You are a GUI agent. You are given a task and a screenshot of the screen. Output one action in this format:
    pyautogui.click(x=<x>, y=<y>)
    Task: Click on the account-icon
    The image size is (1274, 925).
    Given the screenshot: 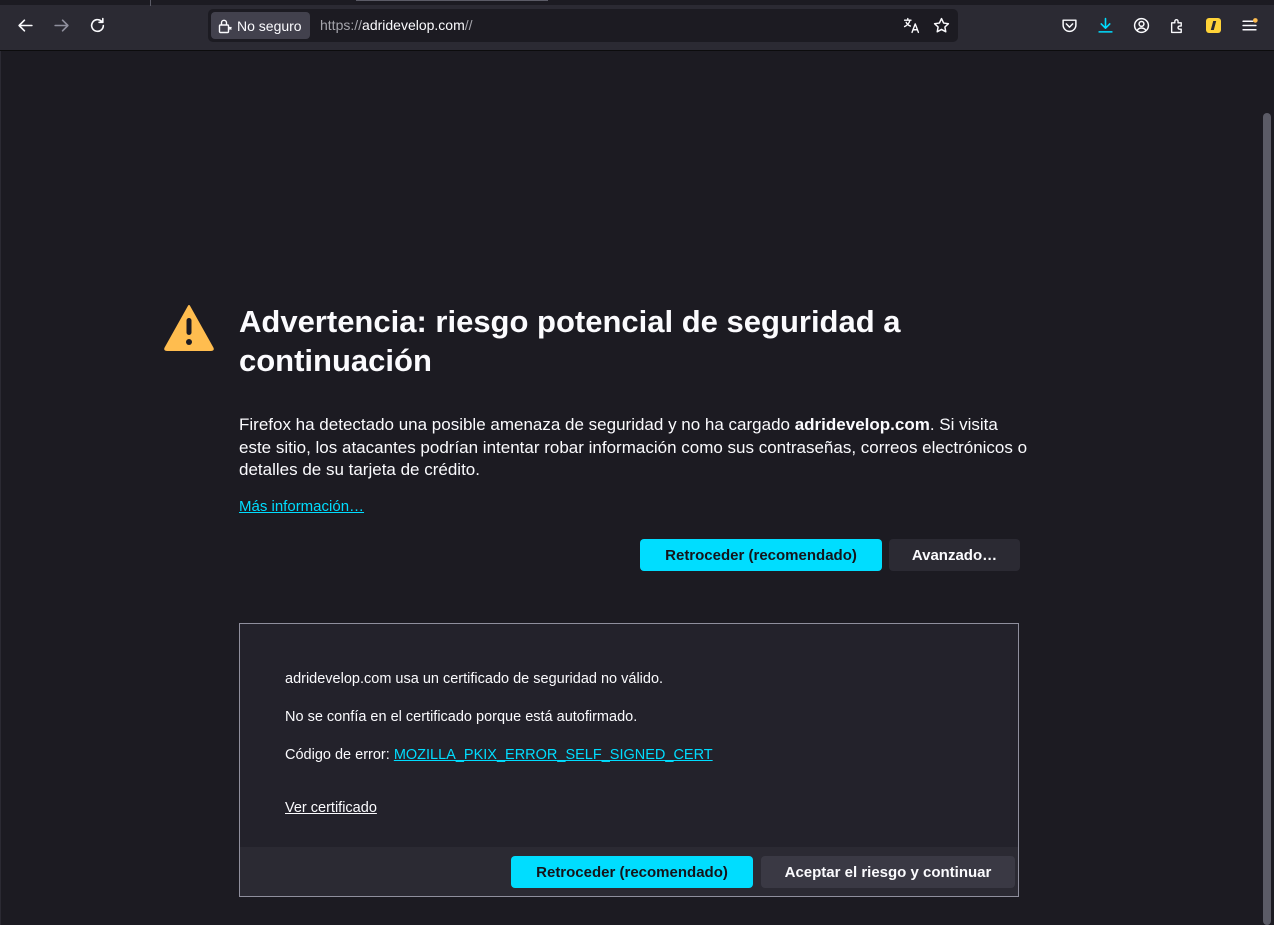 What is the action you would take?
    pyautogui.click(x=1141, y=25)
    